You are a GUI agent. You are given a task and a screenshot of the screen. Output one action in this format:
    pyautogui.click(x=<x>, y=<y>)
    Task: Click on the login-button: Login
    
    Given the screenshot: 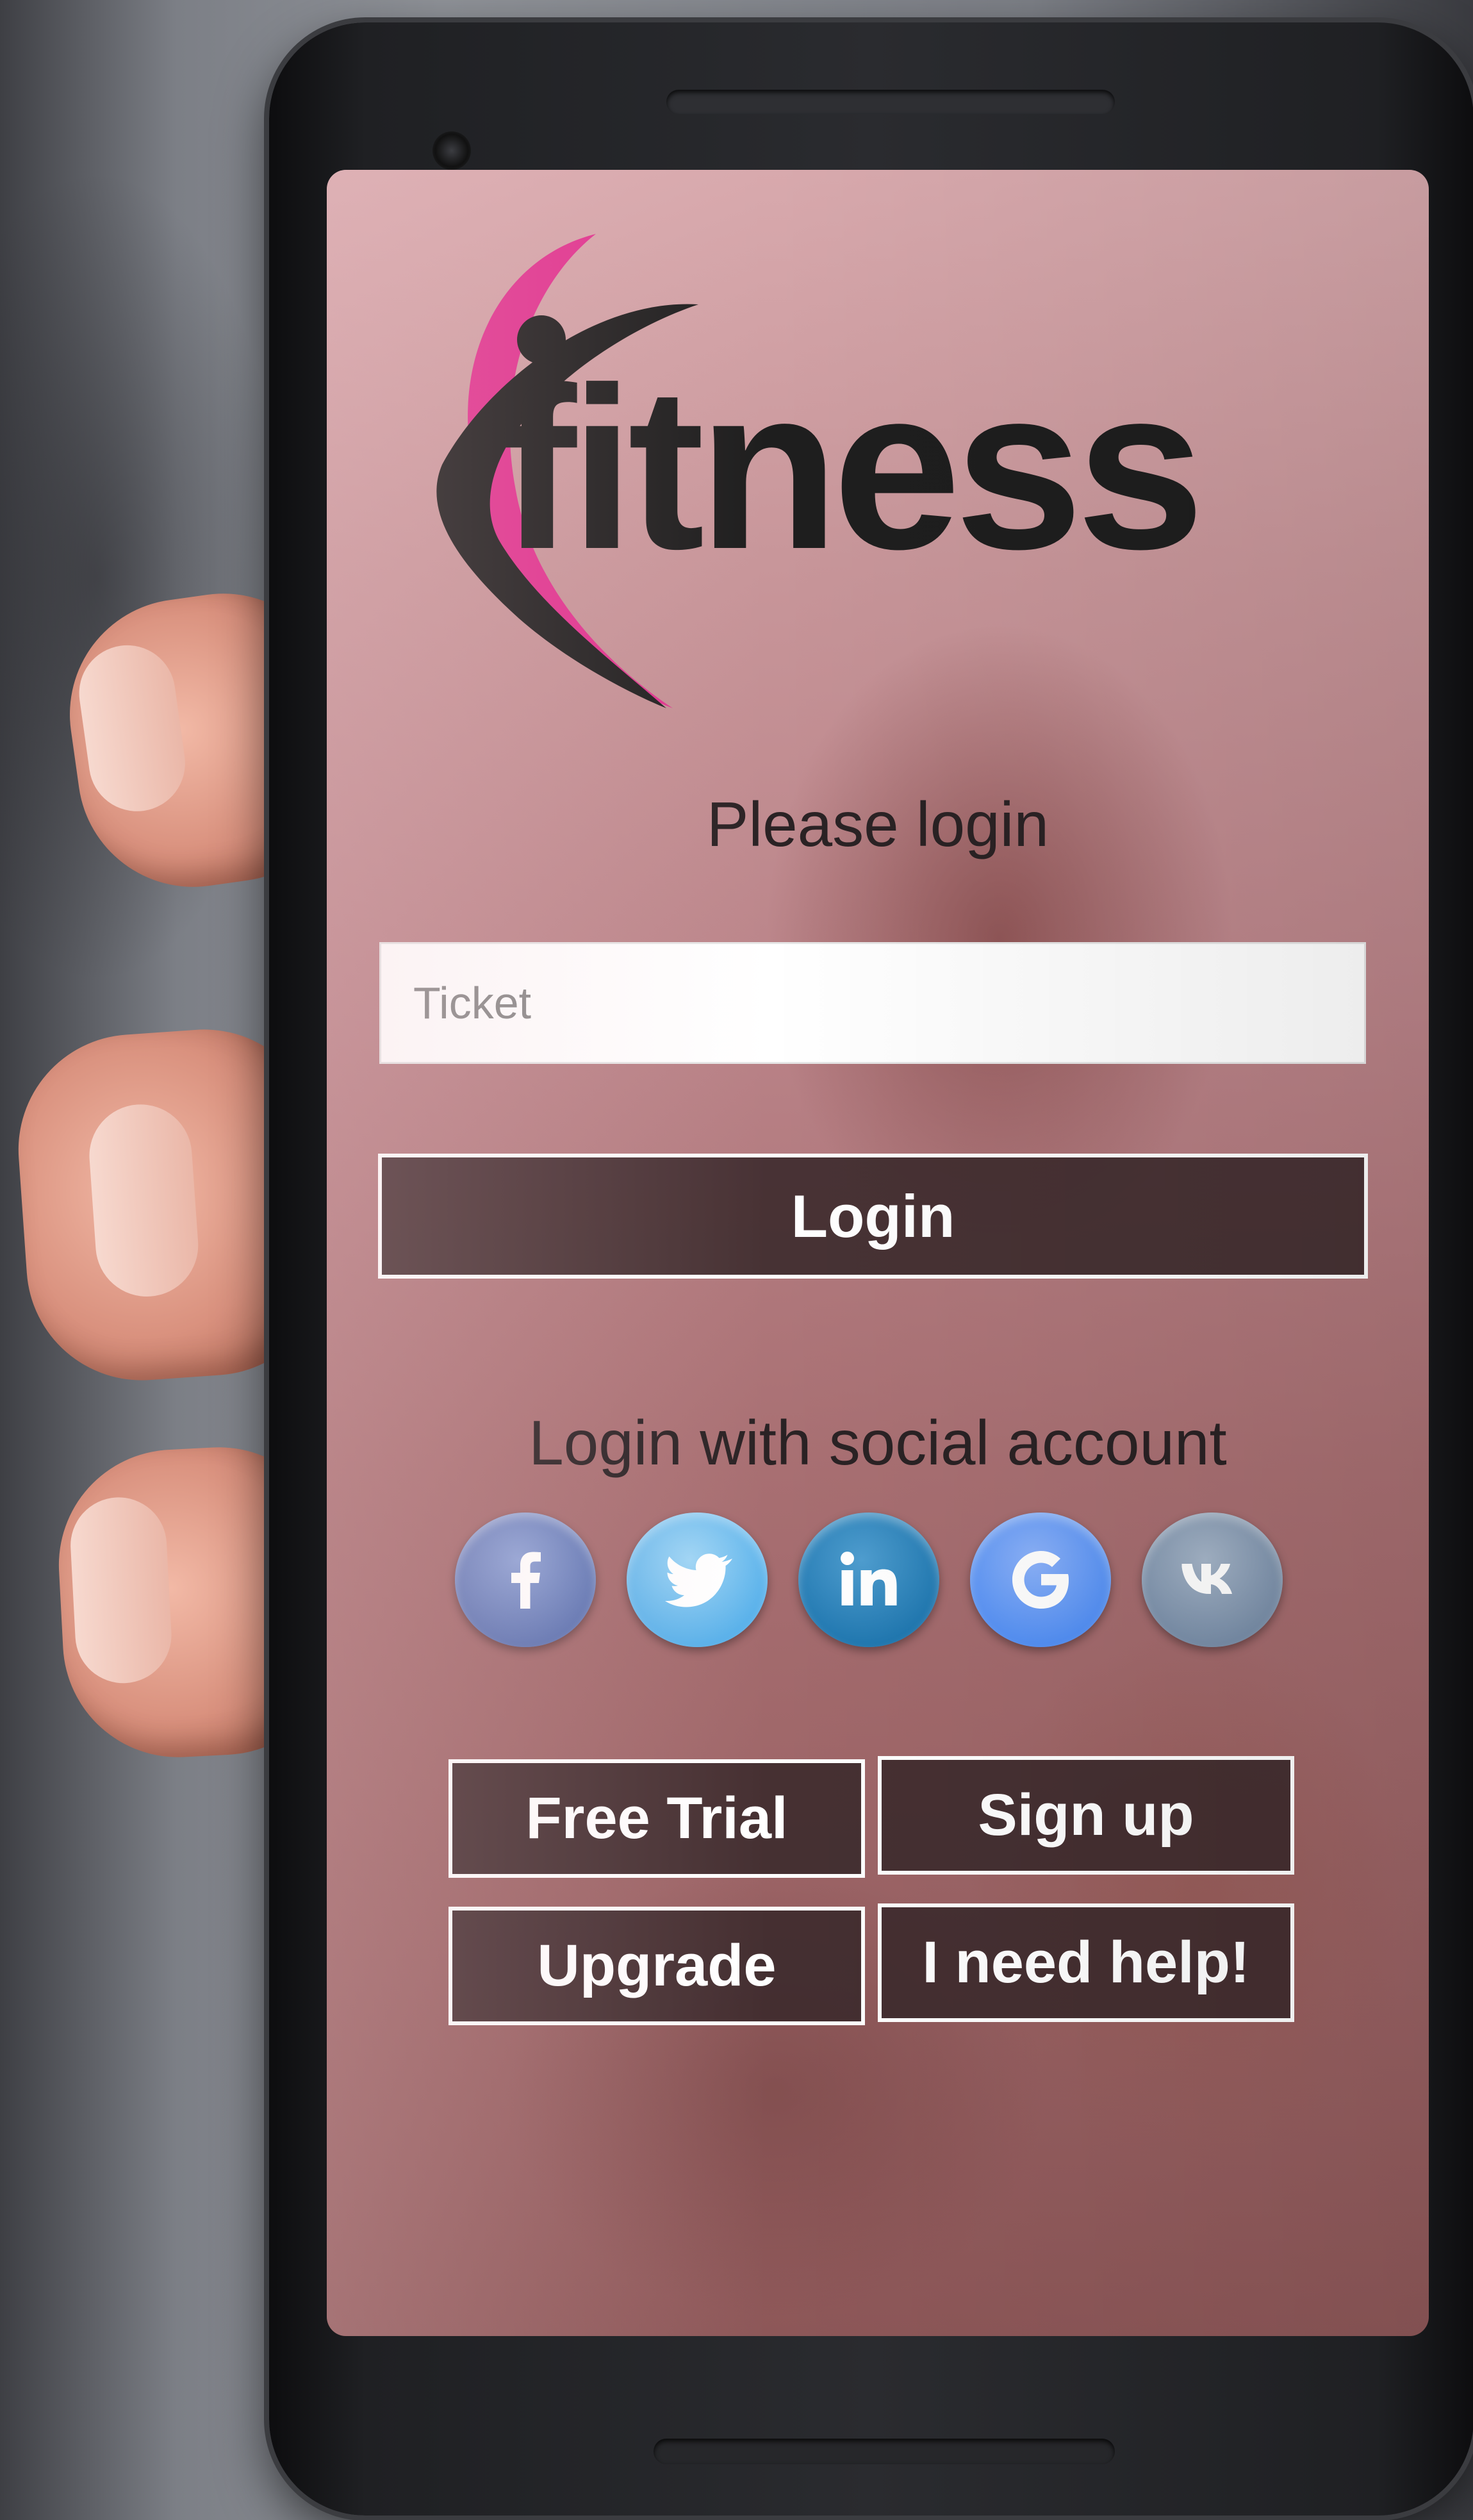 What is the action you would take?
    pyautogui.click(x=873, y=1216)
    